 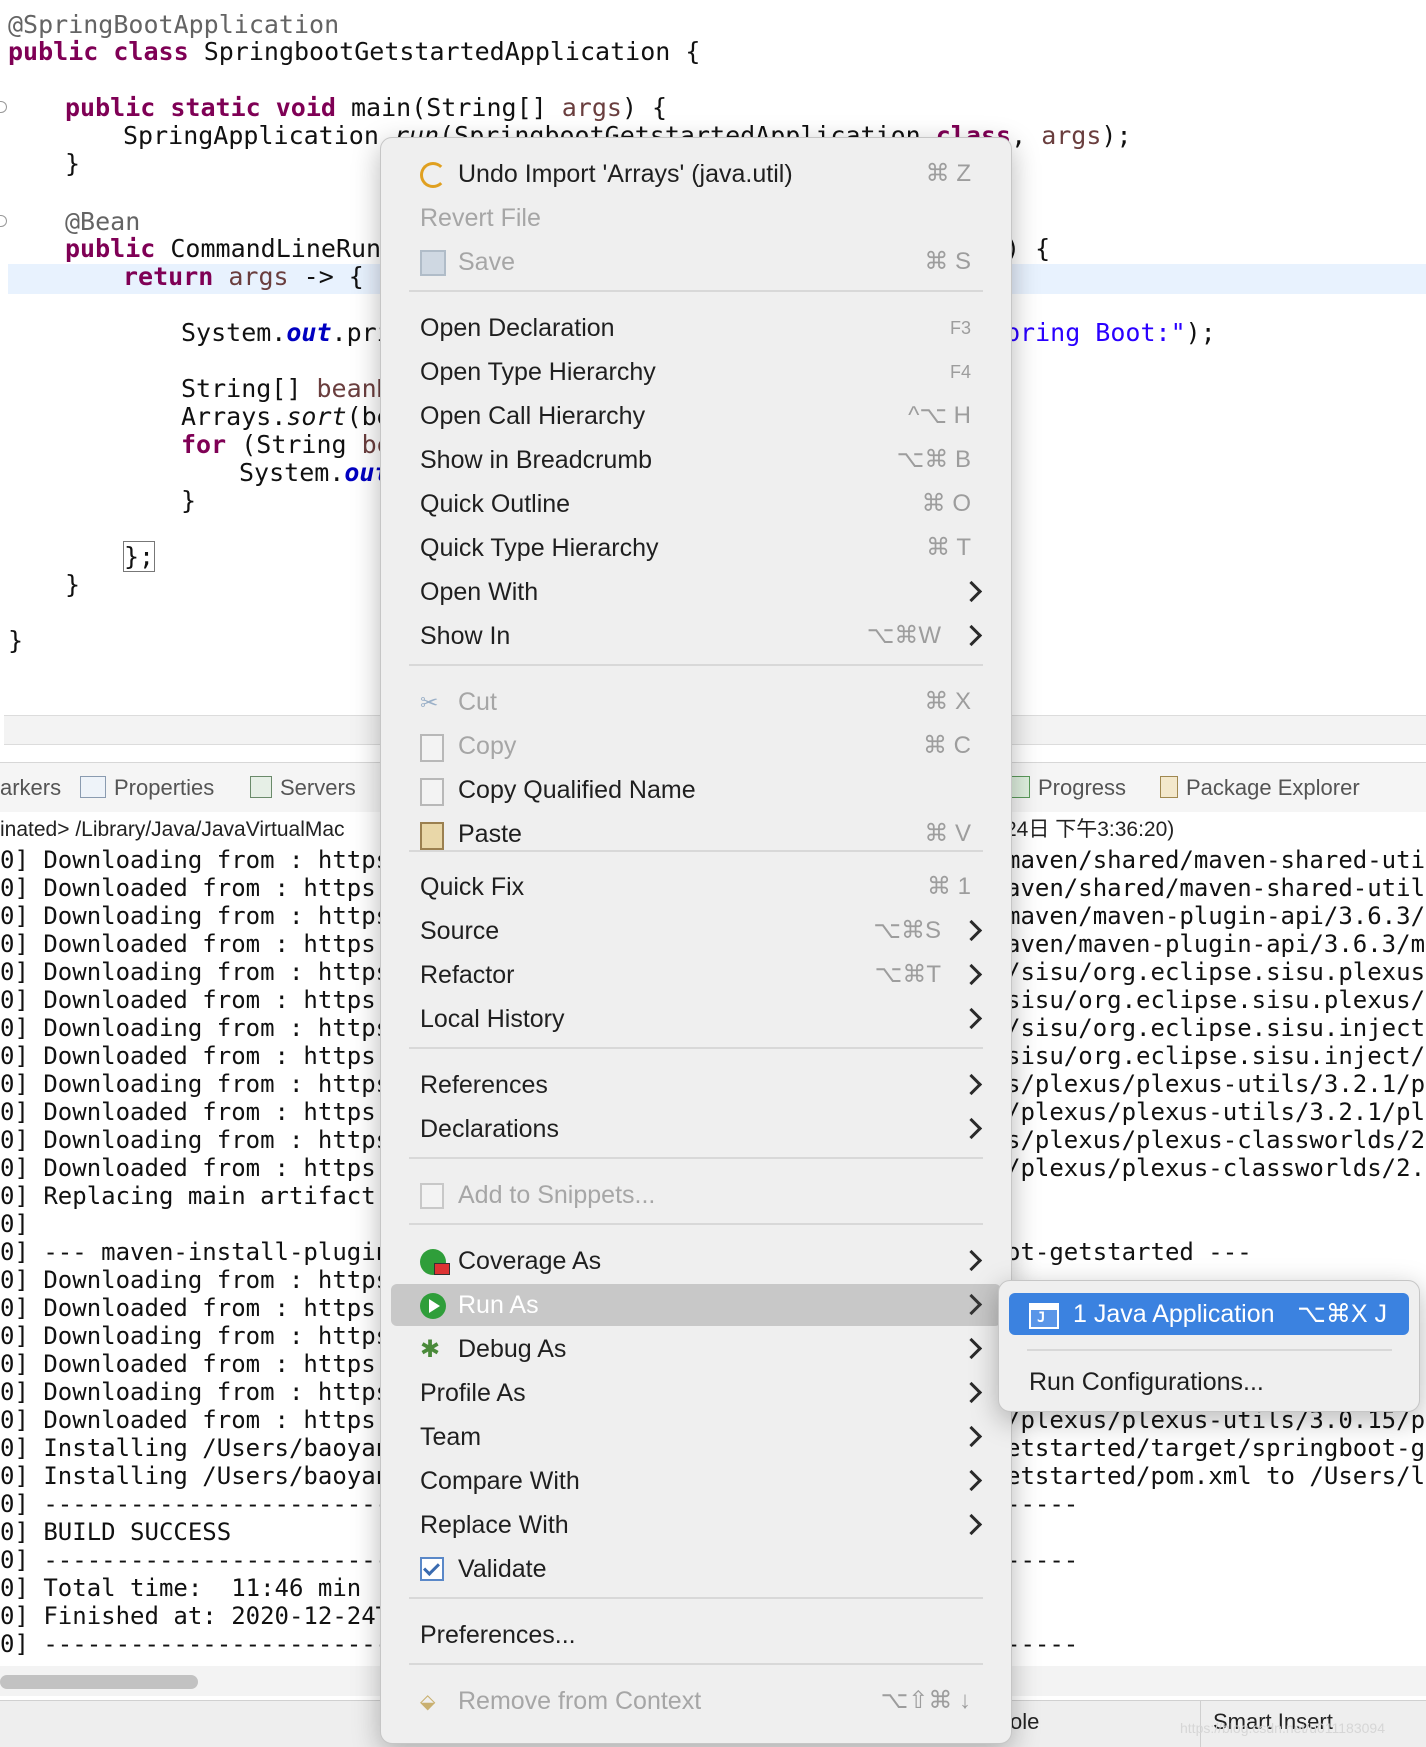 What do you see at coordinates (433, 263) in the screenshot?
I see `save-icon` at bounding box center [433, 263].